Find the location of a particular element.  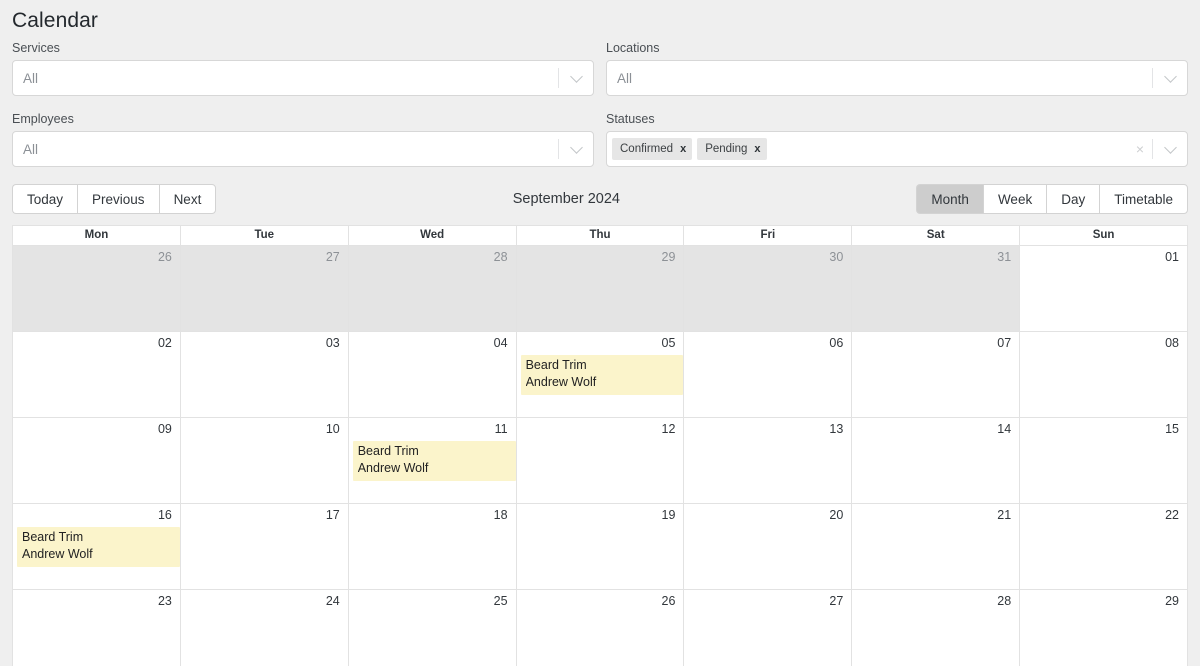

employees-chevron-down-icon is located at coordinates (576, 147).